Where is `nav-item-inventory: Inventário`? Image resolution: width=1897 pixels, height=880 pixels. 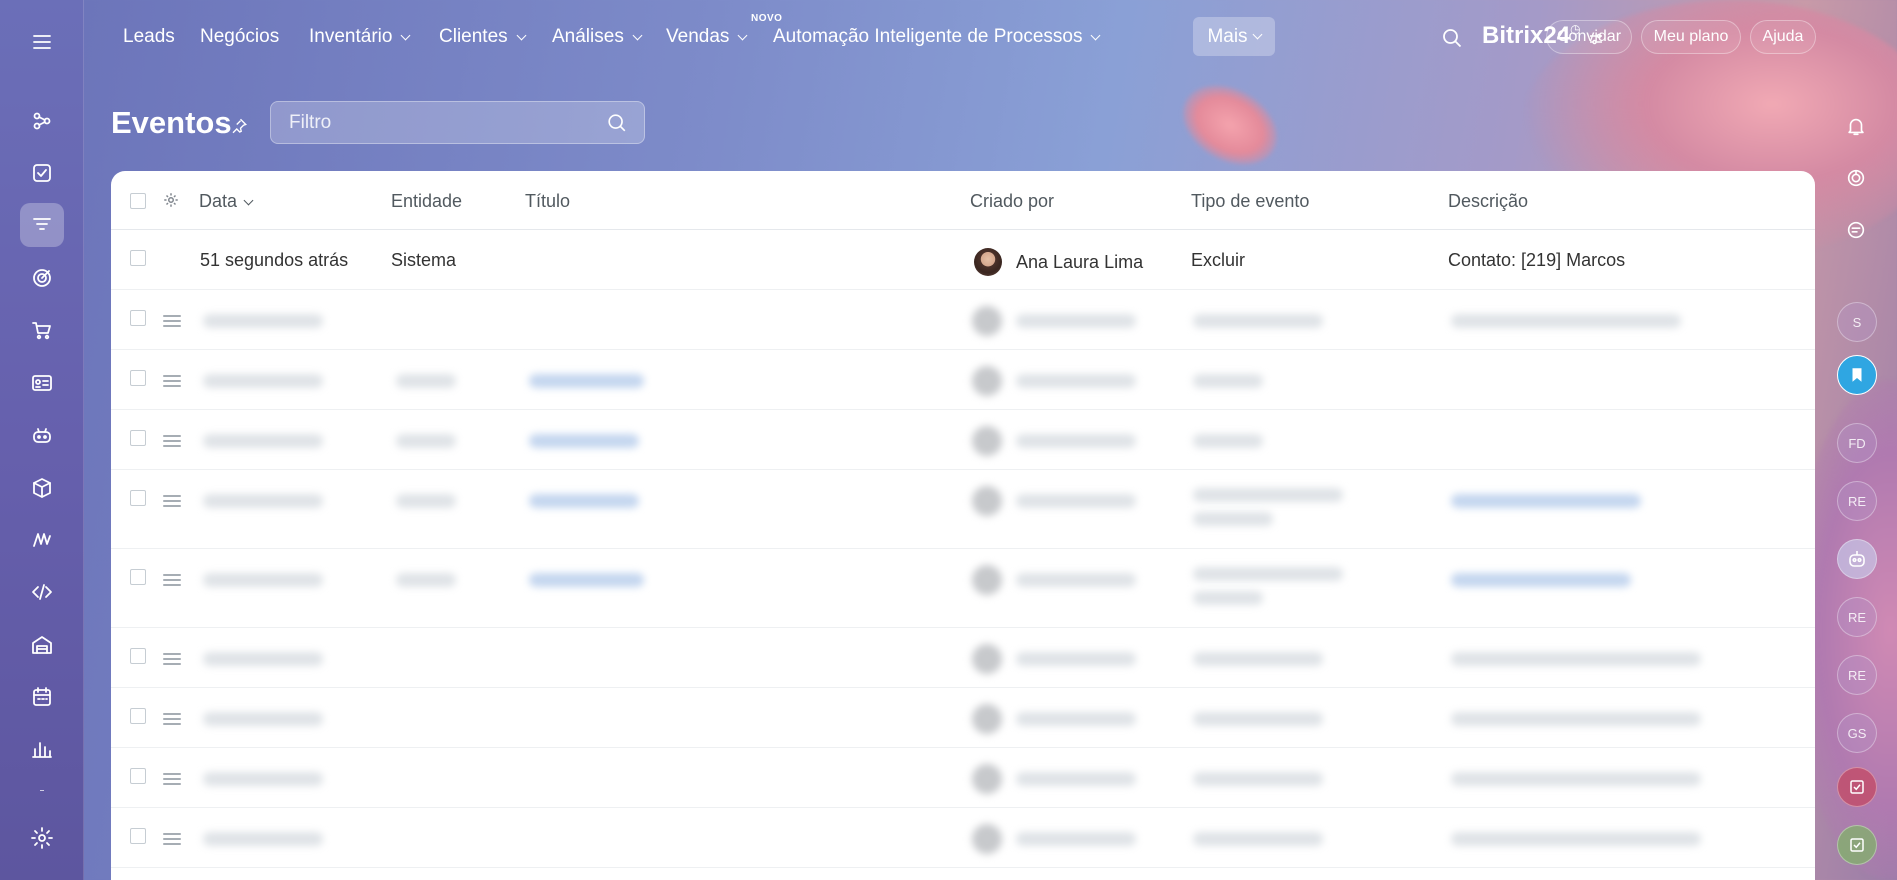
nav-item-inventory: Inventário is located at coordinates (360, 37).